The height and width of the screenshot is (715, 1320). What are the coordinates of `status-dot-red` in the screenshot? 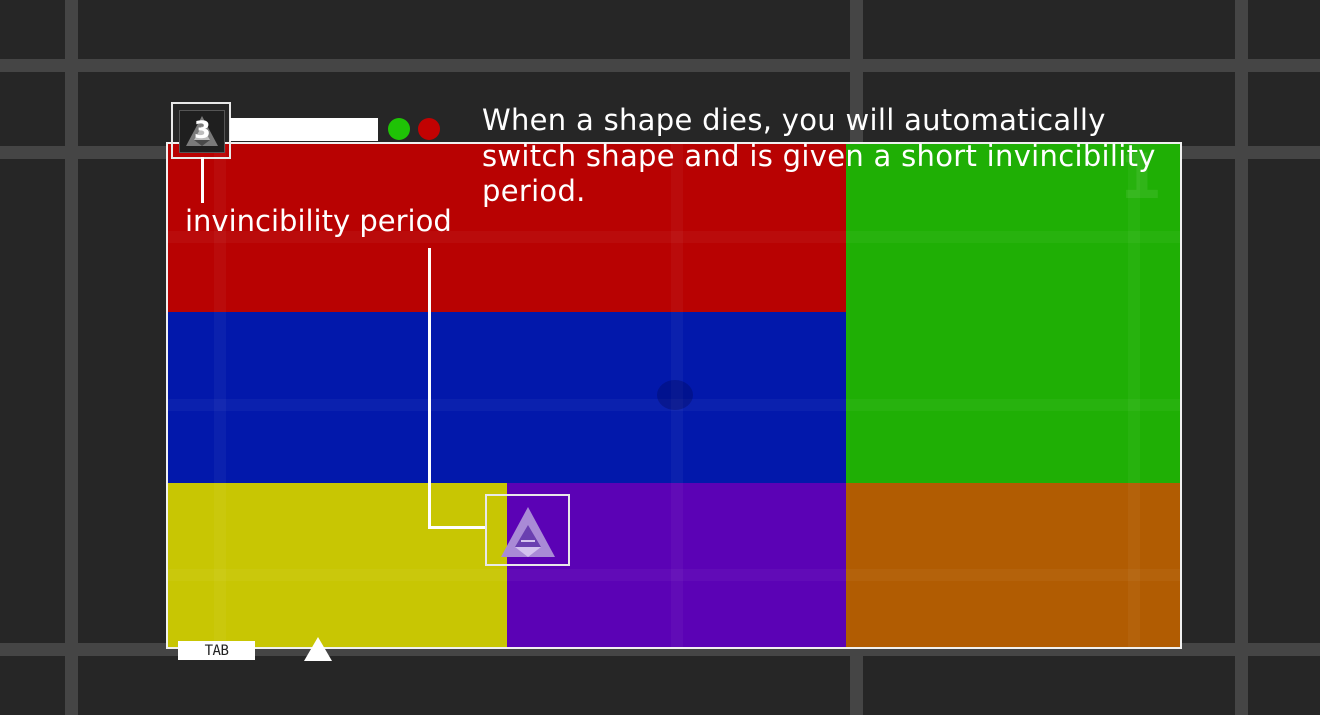 It's located at (429, 129).